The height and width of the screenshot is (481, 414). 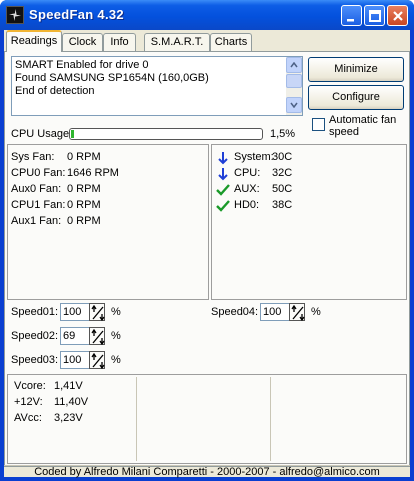 What do you see at coordinates (38, 173) in the screenshot?
I see `fan-name: CPU0 Fan:` at bounding box center [38, 173].